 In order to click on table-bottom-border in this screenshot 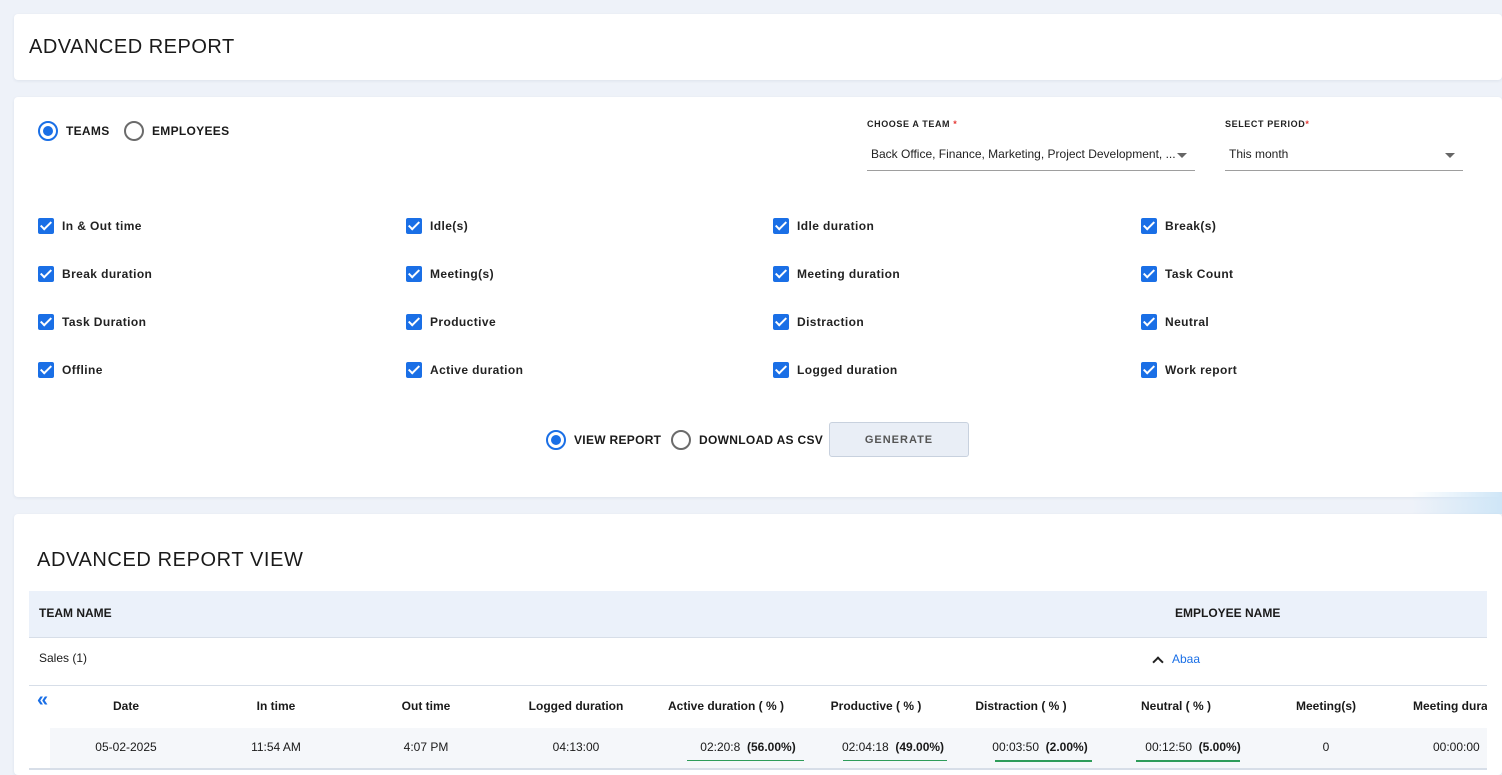, I will do `click(758, 769)`.